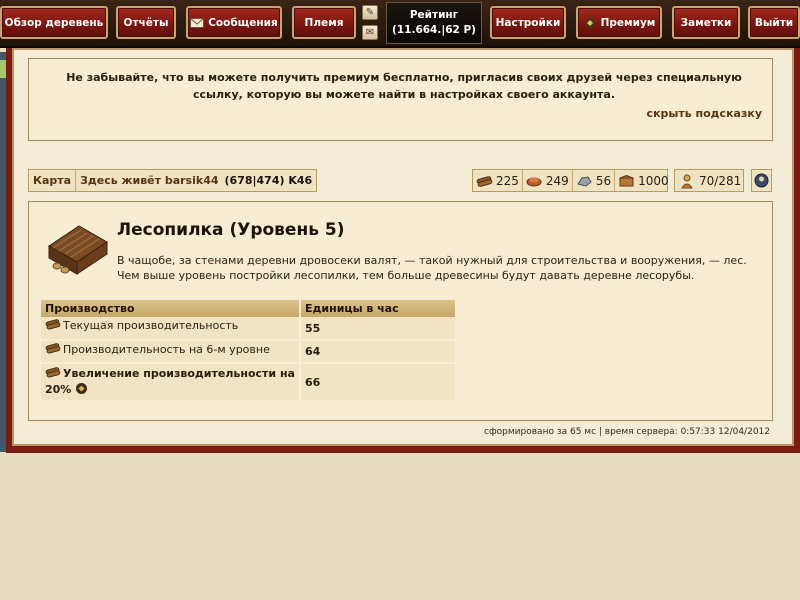  What do you see at coordinates (370, 12) in the screenshot?
I see `forum-icon: ✎` at bounding box center [370, 12].